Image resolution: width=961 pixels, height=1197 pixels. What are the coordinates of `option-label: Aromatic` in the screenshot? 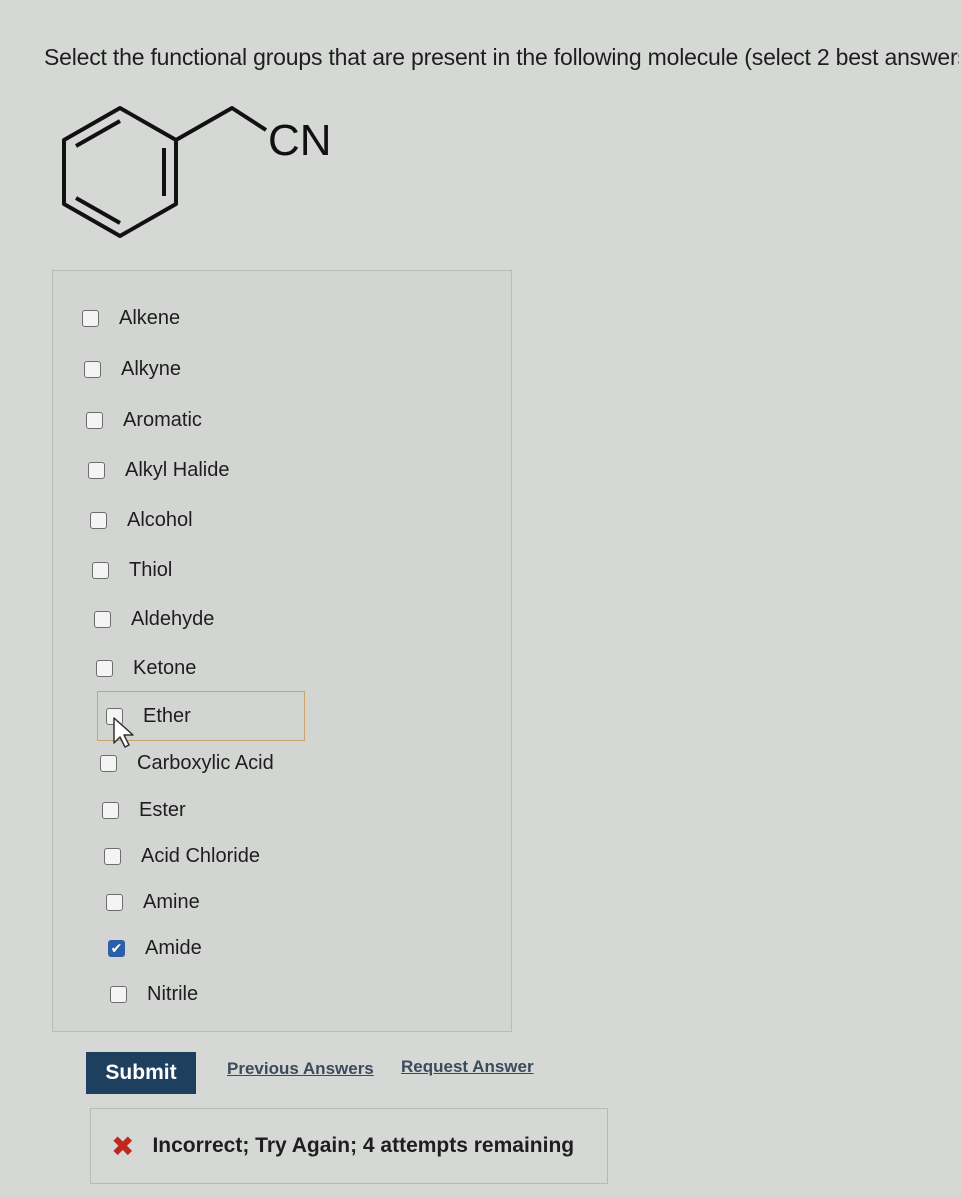 It's located at (162, 419).